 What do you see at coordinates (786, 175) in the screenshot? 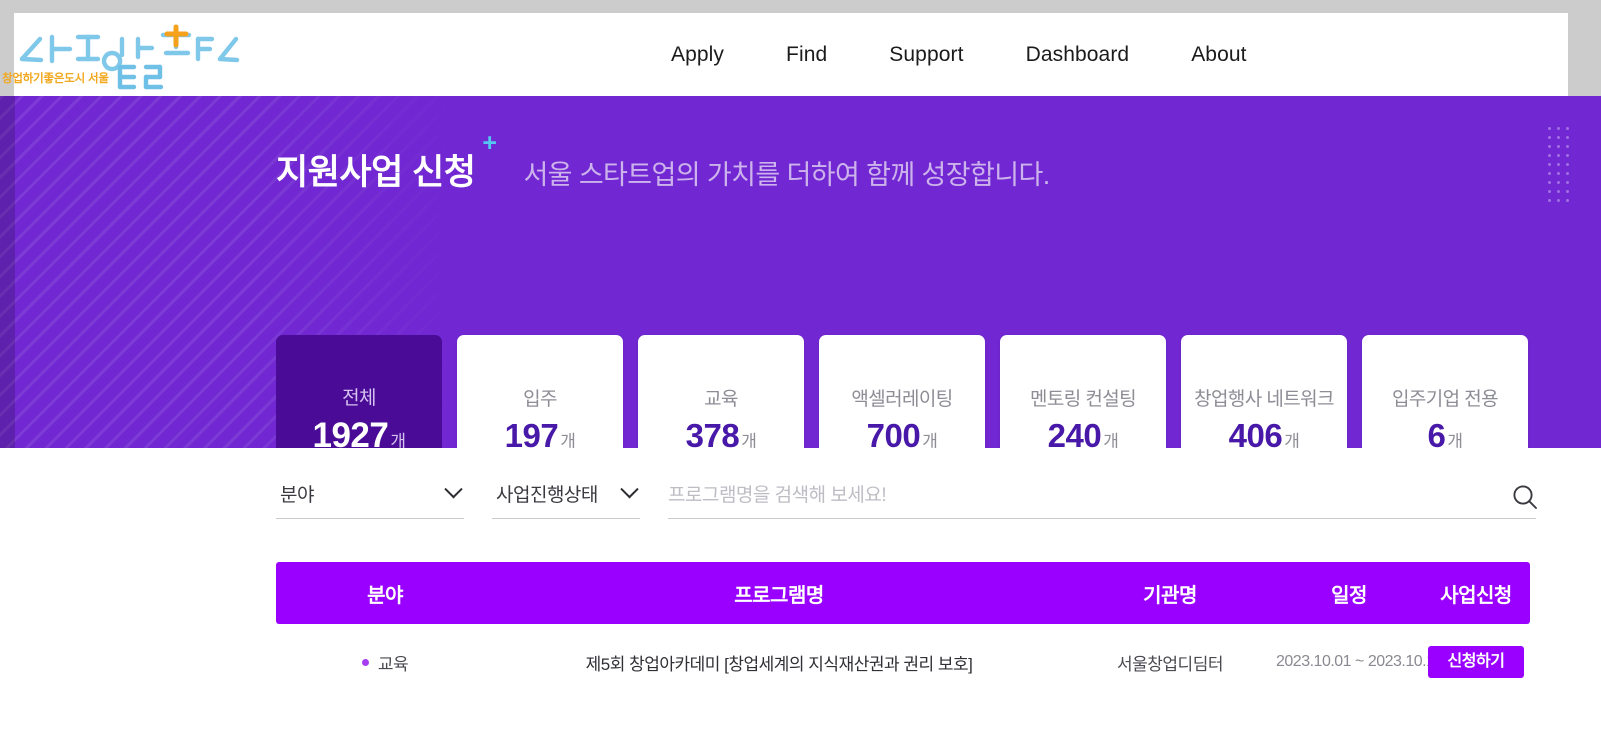
I see `hero-subtitle: 서울 스타트업의 가치를 더하여 함께 성장합니다.` at bounding box center [786, 175].